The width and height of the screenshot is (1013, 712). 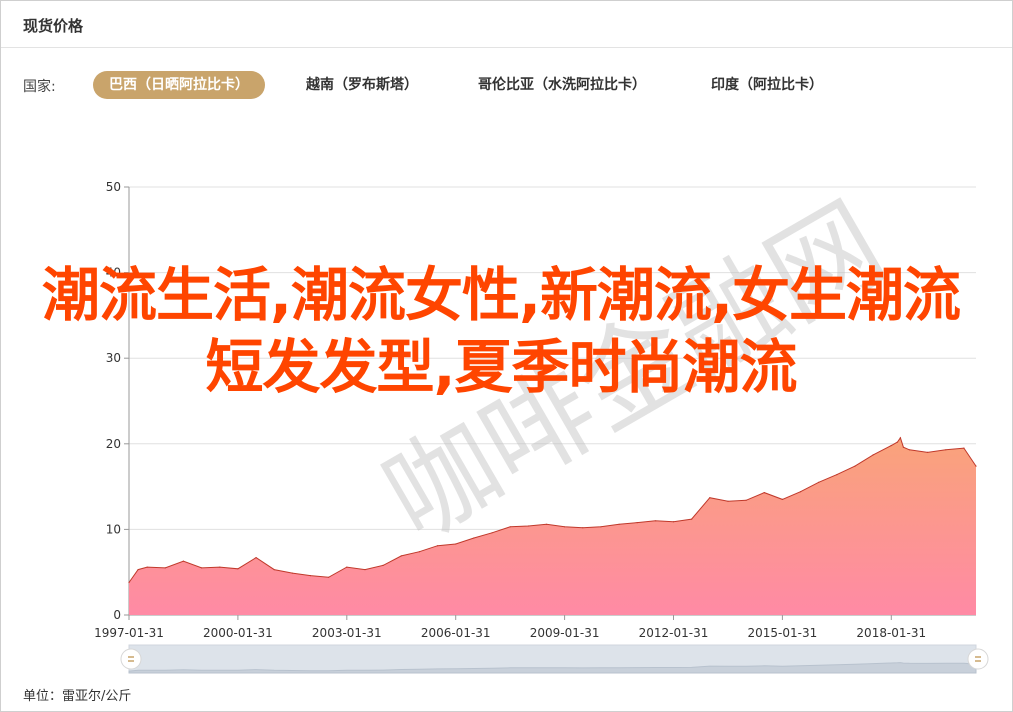 I want to click on x-tick-label: 2003-01-31, so click(x=347, y=633).